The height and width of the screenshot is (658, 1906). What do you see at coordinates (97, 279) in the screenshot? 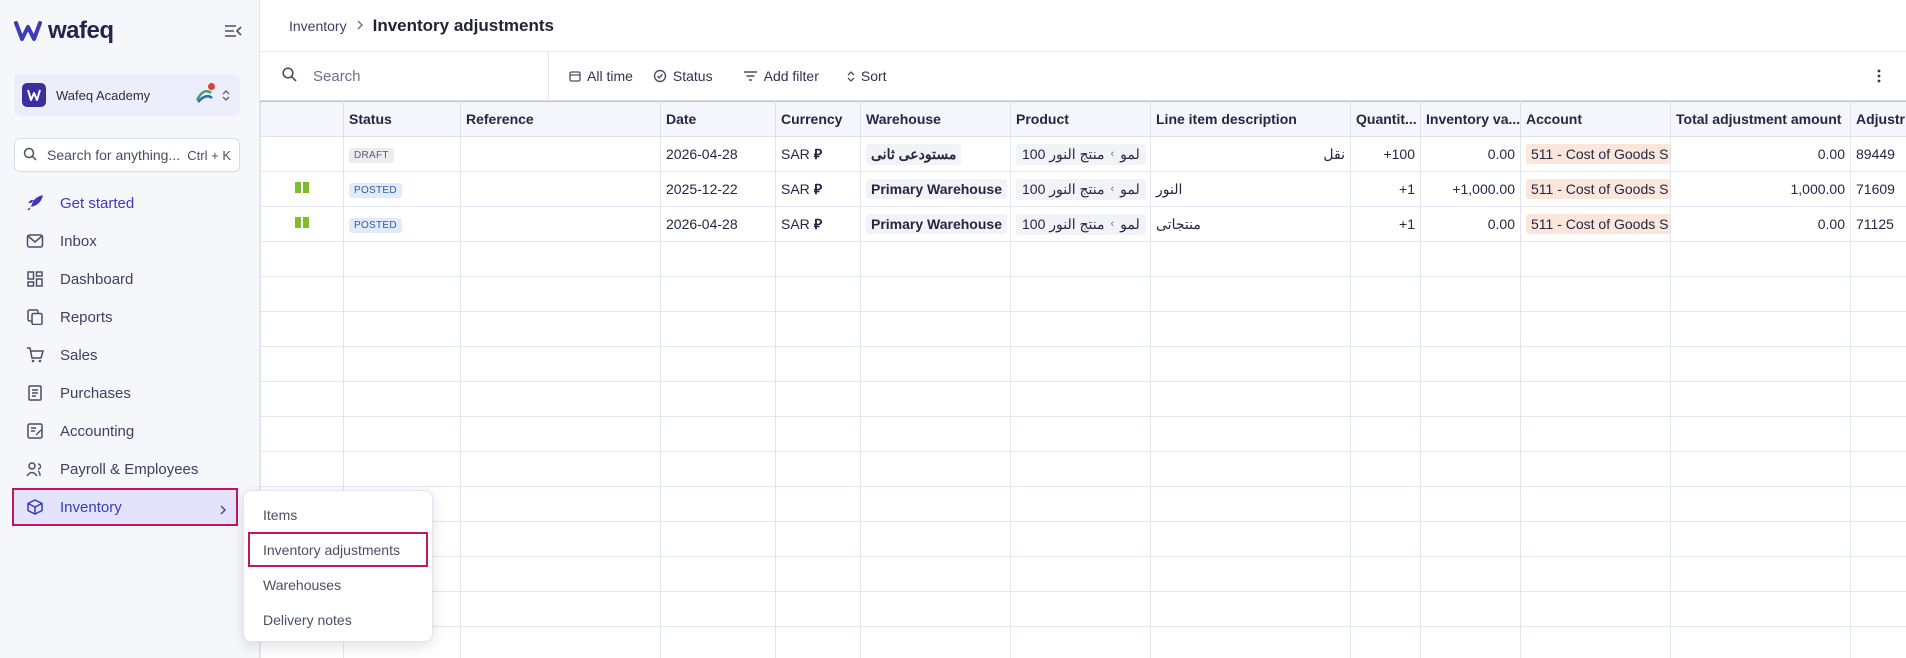
I see `nav-item-label: Dashboard` at bounding box center [97, 279].